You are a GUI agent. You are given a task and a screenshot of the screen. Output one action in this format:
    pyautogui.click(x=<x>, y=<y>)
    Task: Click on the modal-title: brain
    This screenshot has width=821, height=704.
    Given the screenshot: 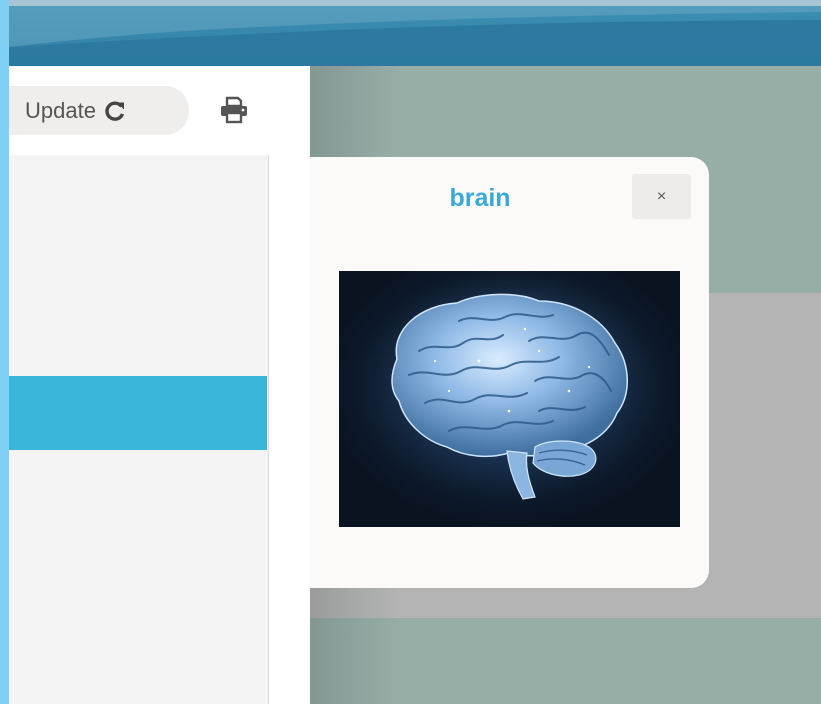 What is the action you would take?
    pyautogui.click(x=480, y=198)
    